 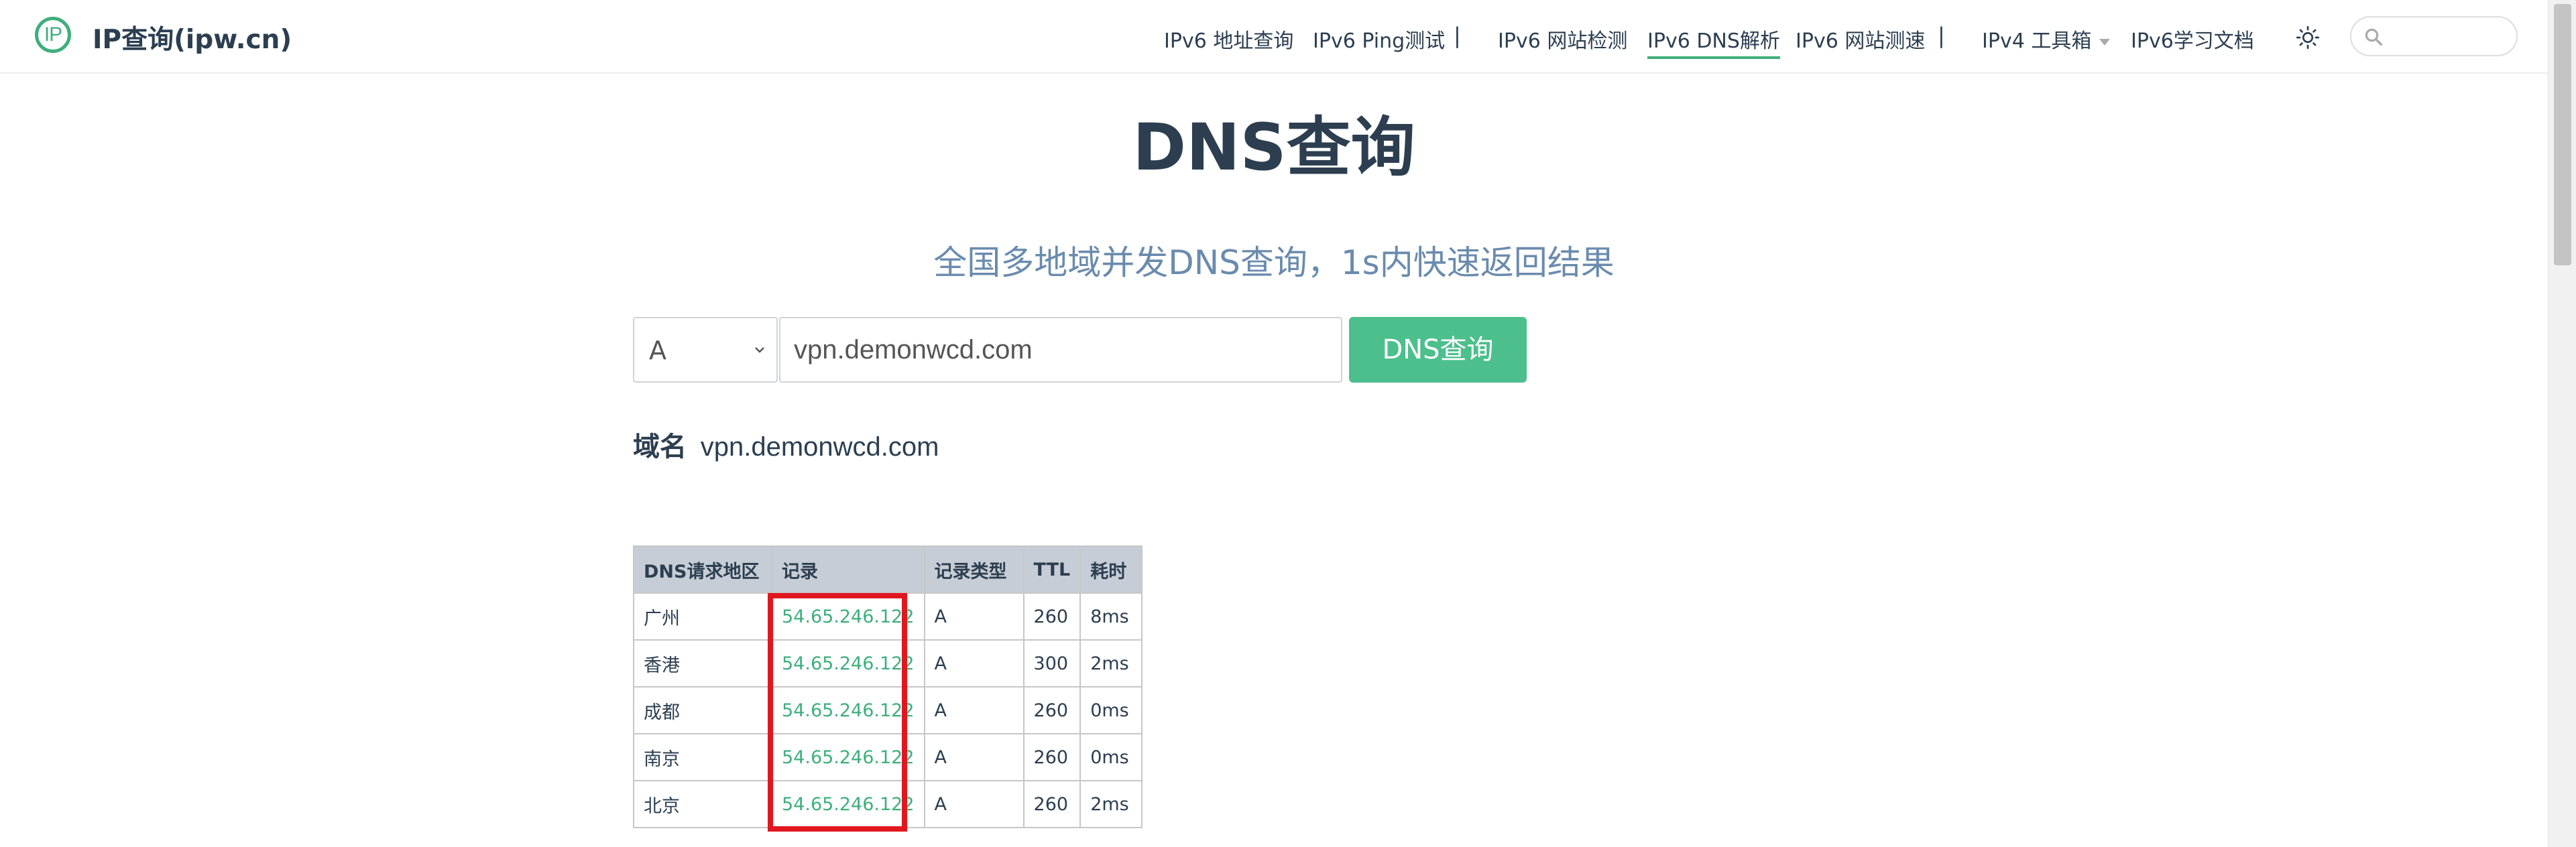 I want to click on table-row: 南京 54.65.246.122 A 260 0ms, so click(x=888, y=757).